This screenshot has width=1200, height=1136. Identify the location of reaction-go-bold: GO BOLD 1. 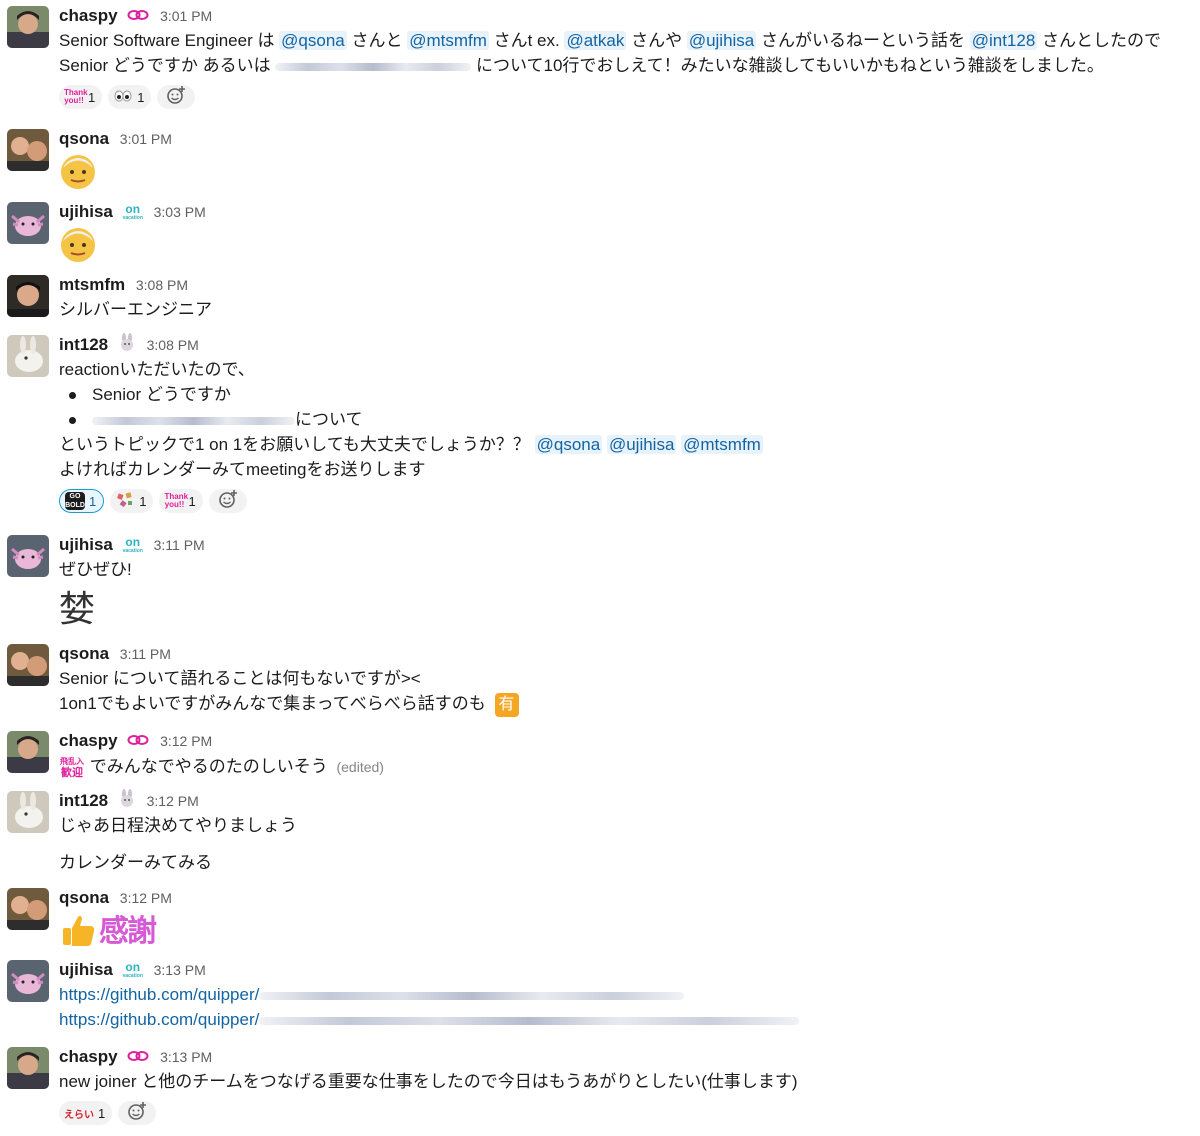
(82, 501).